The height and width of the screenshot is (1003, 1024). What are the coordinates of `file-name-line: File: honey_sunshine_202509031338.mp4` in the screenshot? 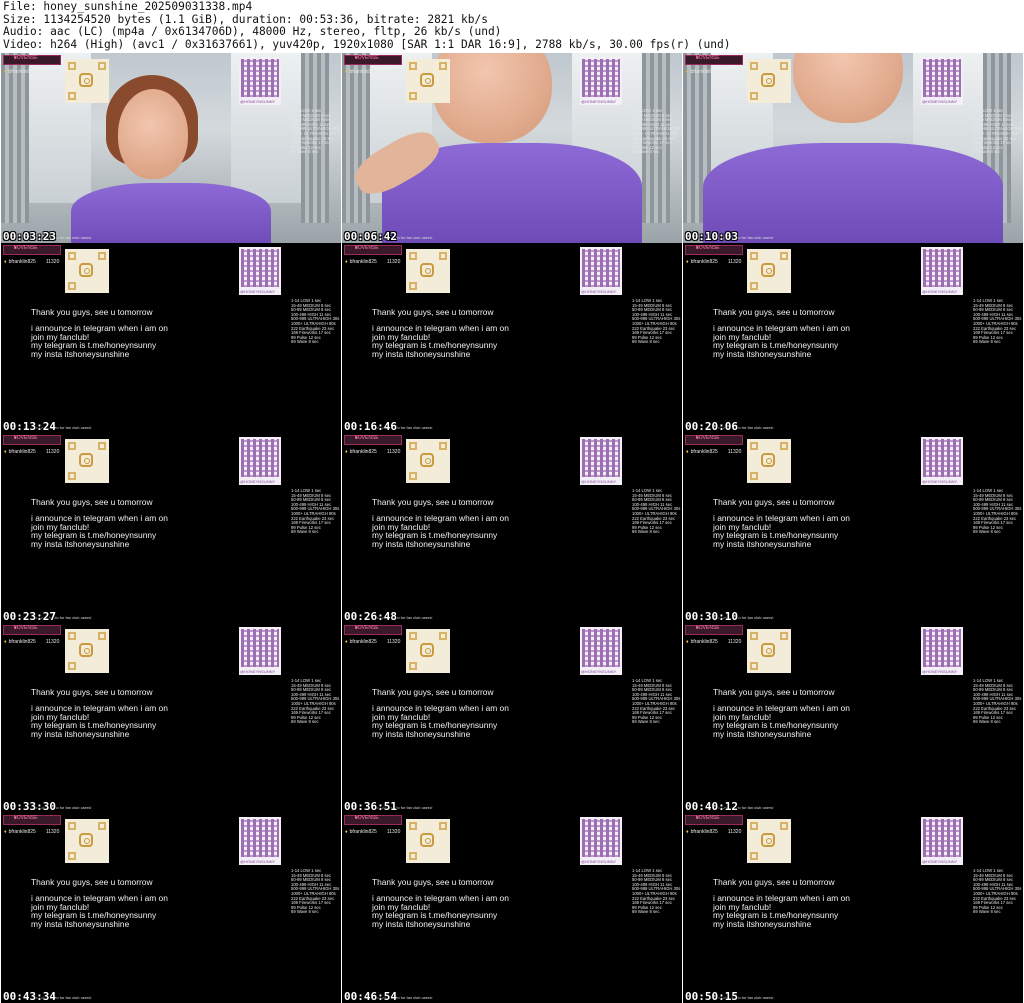 It's located at (128, 6).